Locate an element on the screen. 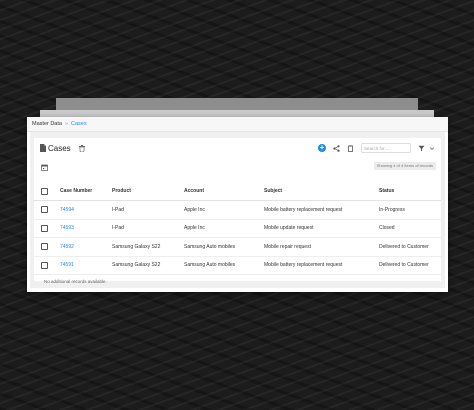 The image size is (474, 410). empty-message-row: No additional records available. is located at coordinates (237, 281).